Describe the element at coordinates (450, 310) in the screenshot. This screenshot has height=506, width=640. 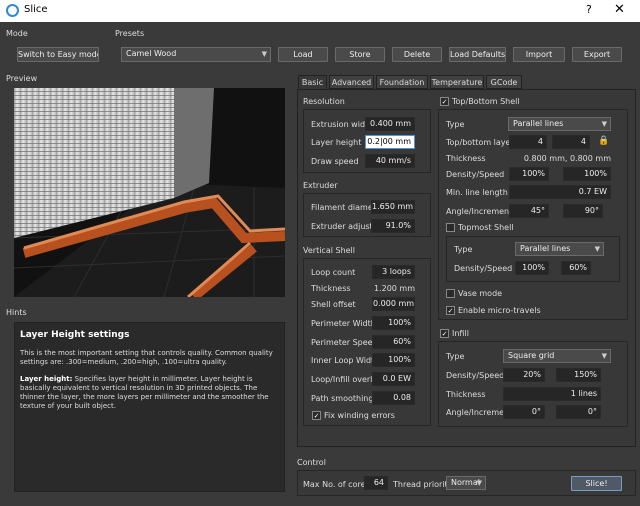
I see `micro-travels-checkbox: ✓` at that location.